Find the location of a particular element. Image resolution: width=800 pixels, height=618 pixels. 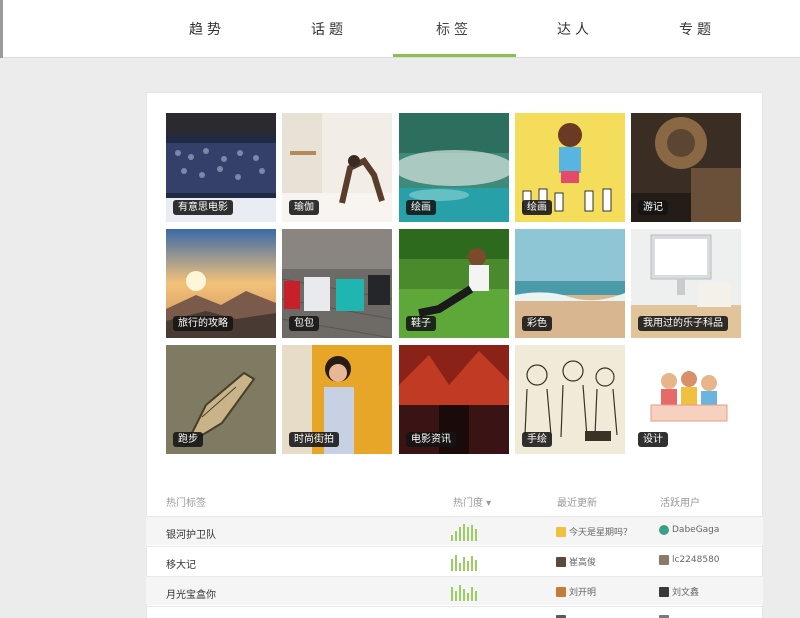

table-row: 移大记 崔高俊 lc2248580 is located at coordinates (454, 560).